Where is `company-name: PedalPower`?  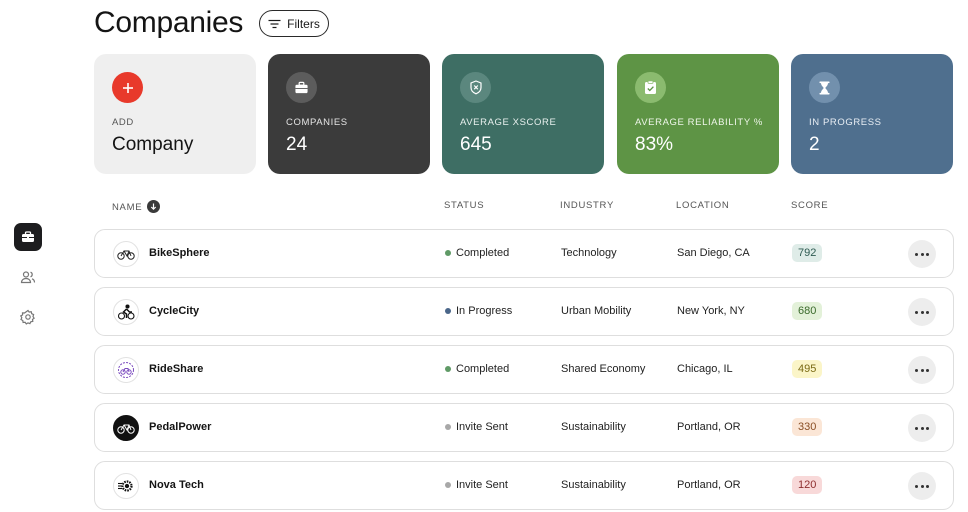
company-name: PedalPower is located at coordinates (180, 427).